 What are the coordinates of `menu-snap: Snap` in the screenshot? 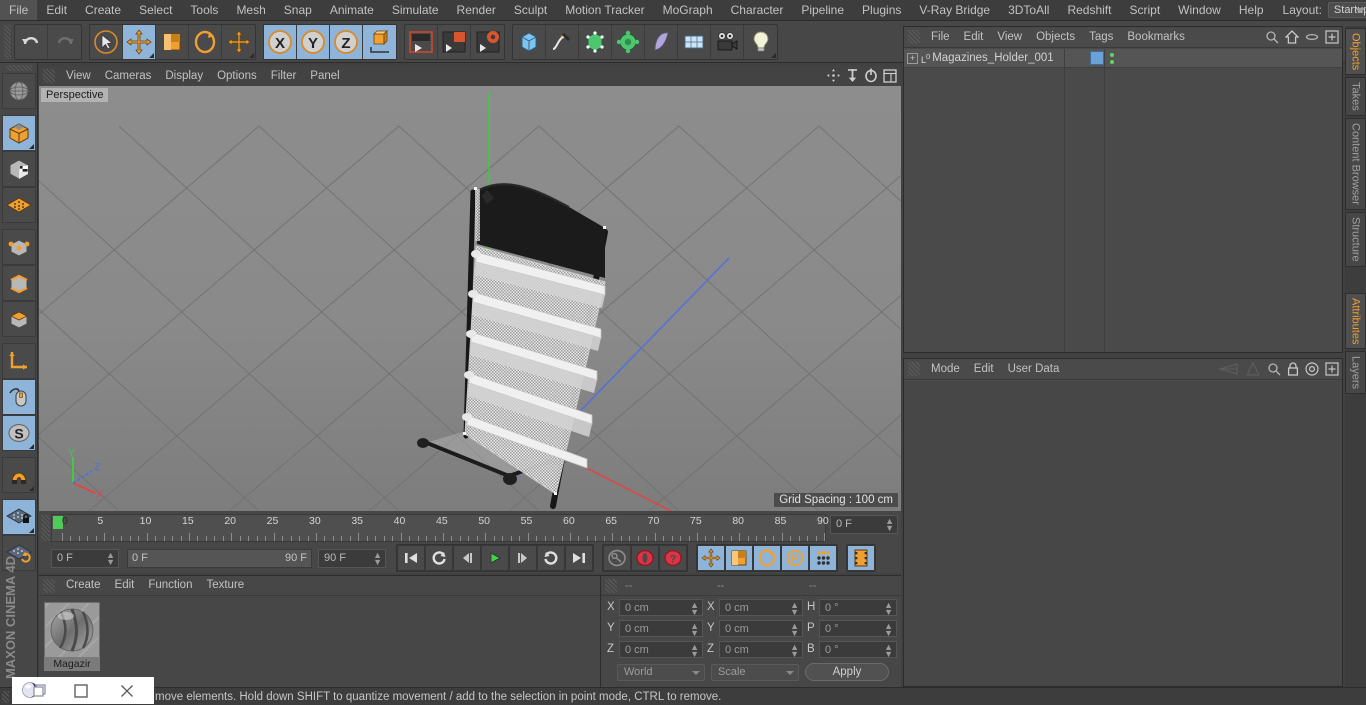 It's located at (298, 10).